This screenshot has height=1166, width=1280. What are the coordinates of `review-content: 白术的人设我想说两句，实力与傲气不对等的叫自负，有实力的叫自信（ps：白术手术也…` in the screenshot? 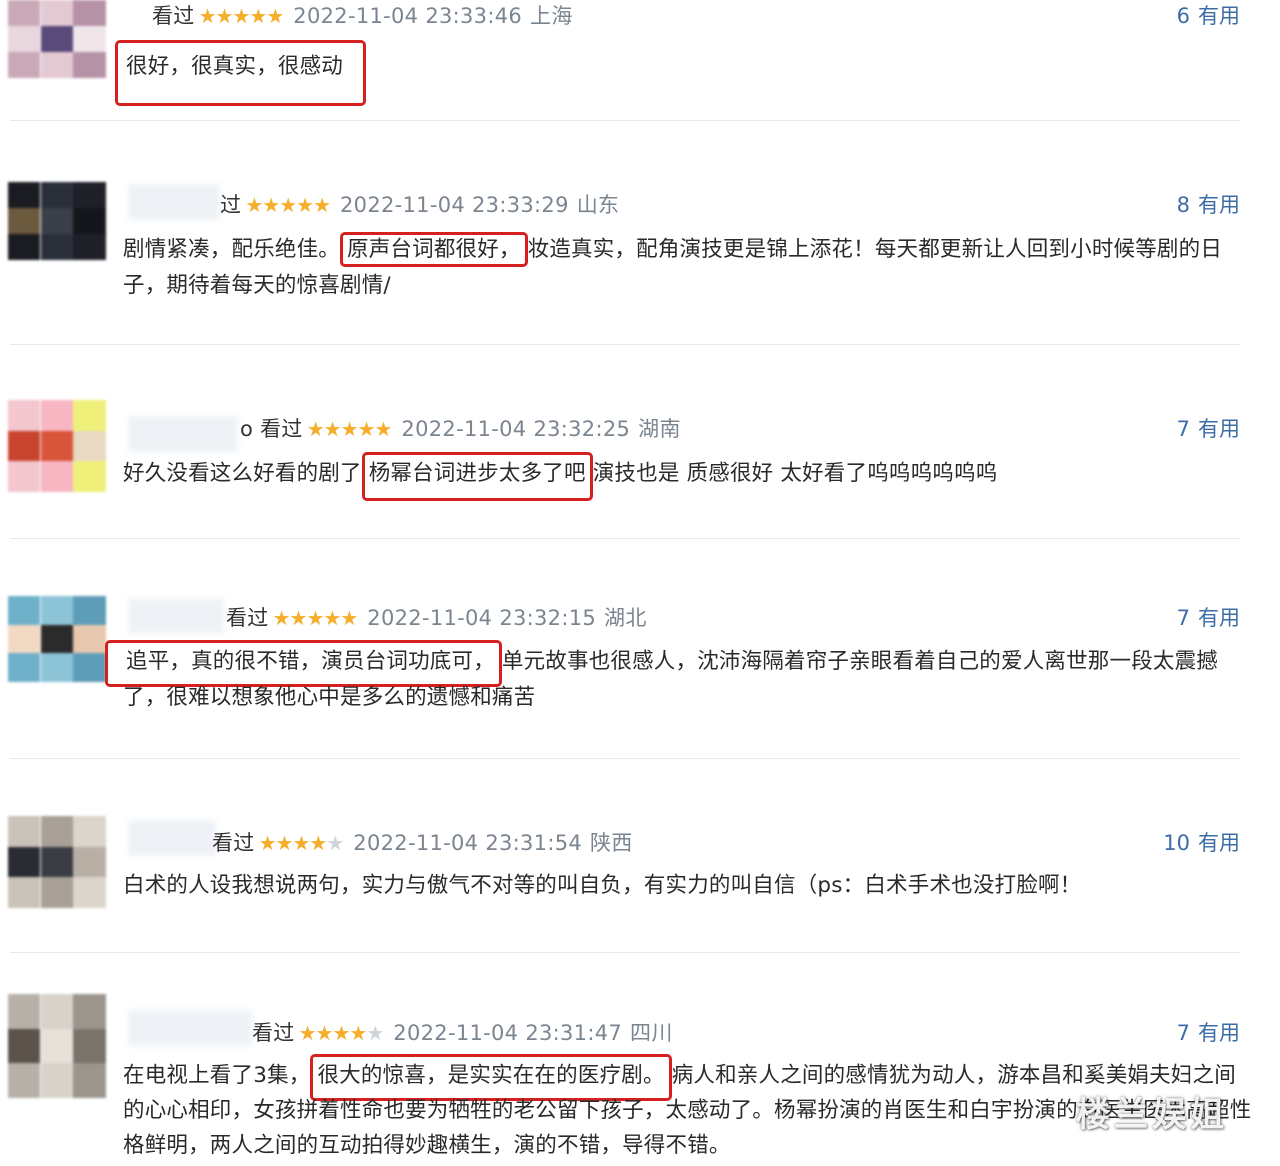 It's located at (688, 886).